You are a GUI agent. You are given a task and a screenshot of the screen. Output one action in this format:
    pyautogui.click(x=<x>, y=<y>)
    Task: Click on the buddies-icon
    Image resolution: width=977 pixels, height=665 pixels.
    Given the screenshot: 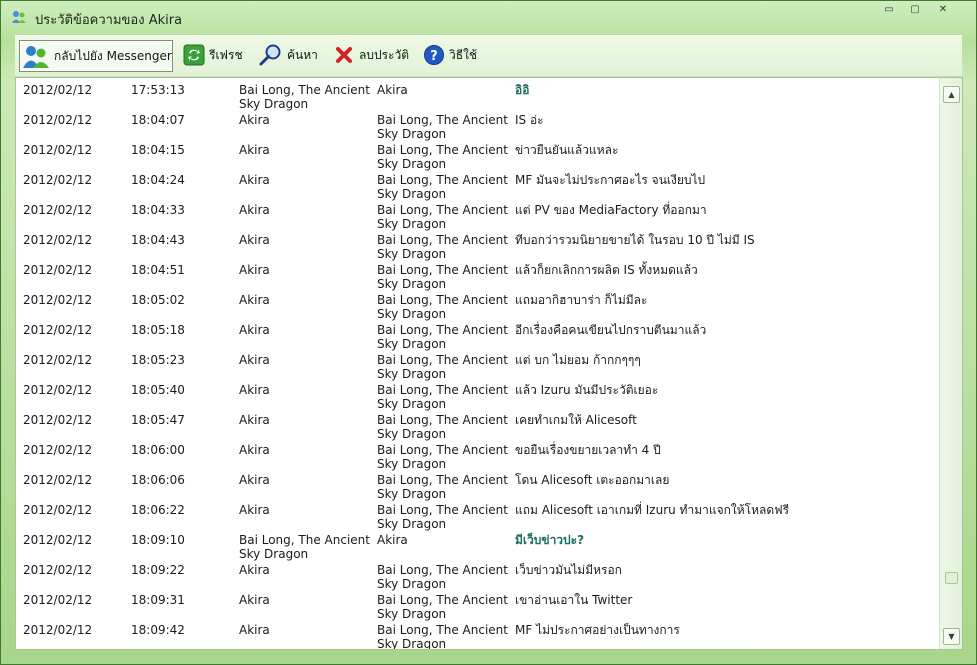 What is the action you would take?
    pyautogui.click(x=36, y=56)
    